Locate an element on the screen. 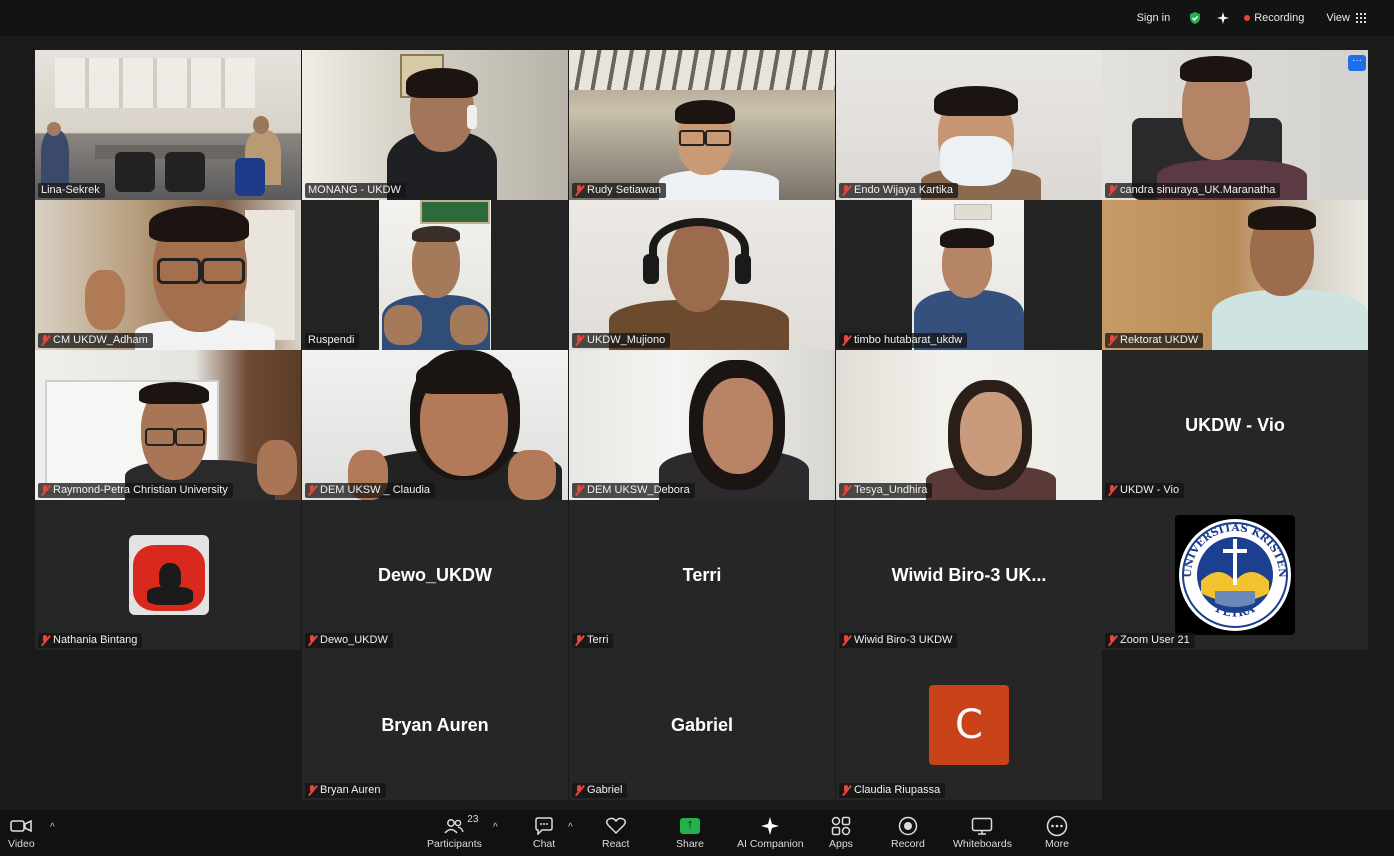  participant-name-label: Bryan Auren is located at coordinates (345, 790).